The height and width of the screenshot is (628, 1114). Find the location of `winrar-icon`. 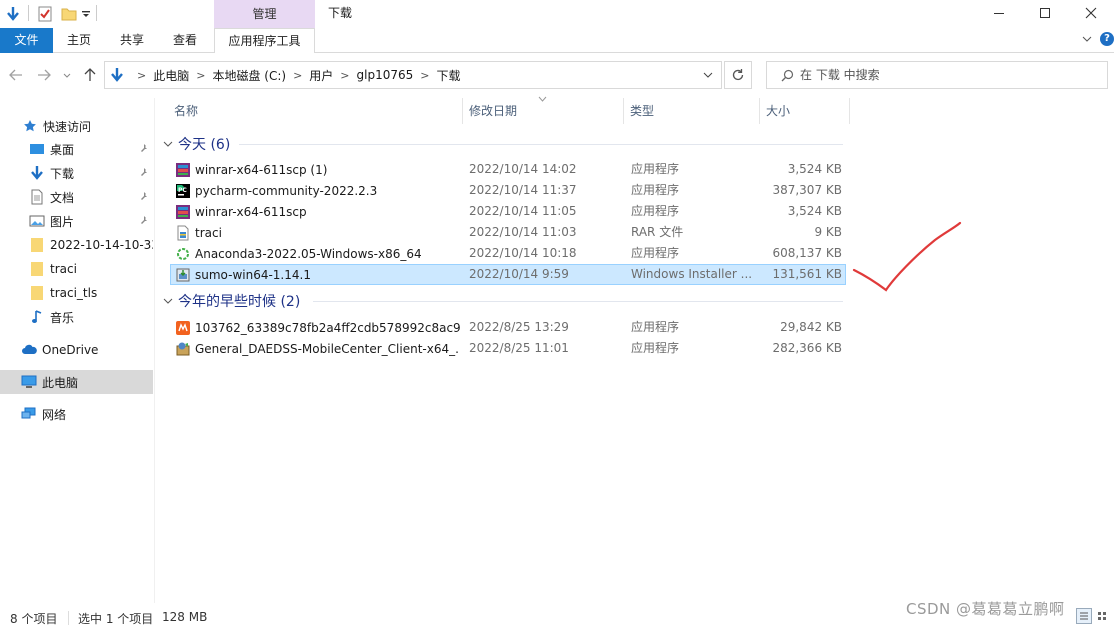

winrar-icon is located at coordinates (183, 170).